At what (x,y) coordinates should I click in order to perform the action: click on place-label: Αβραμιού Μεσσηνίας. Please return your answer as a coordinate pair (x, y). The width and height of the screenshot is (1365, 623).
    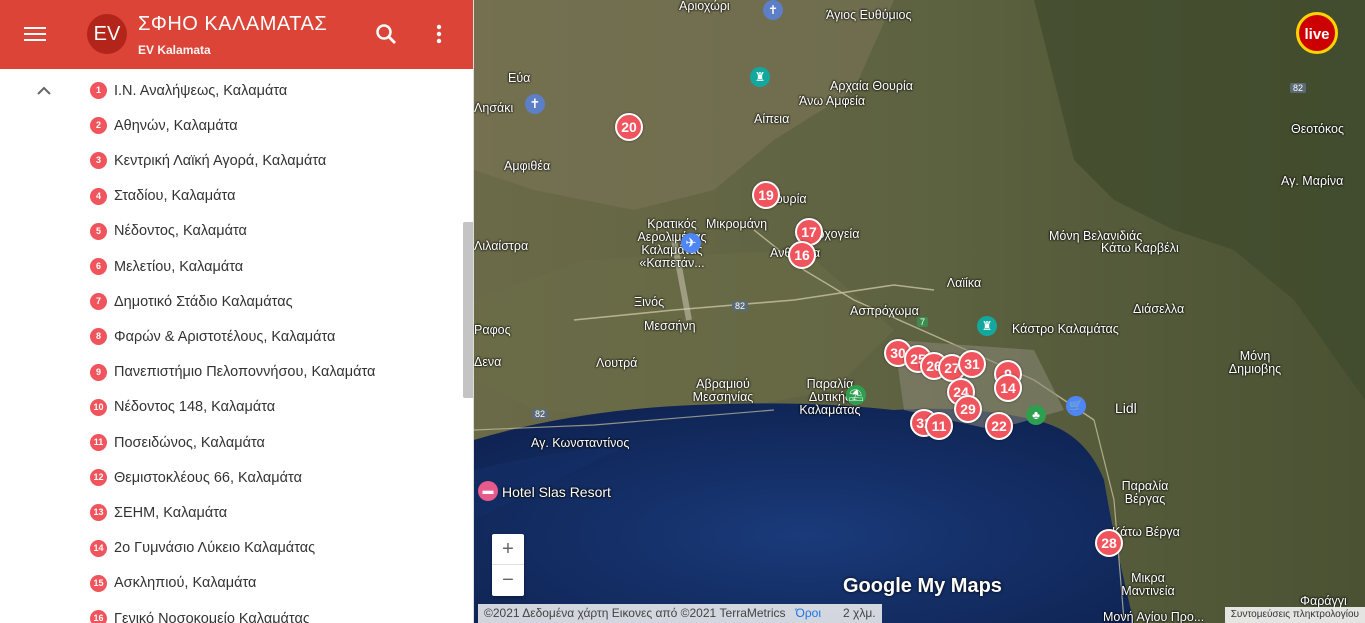
    Looking at the image, I should click on (723, 390).